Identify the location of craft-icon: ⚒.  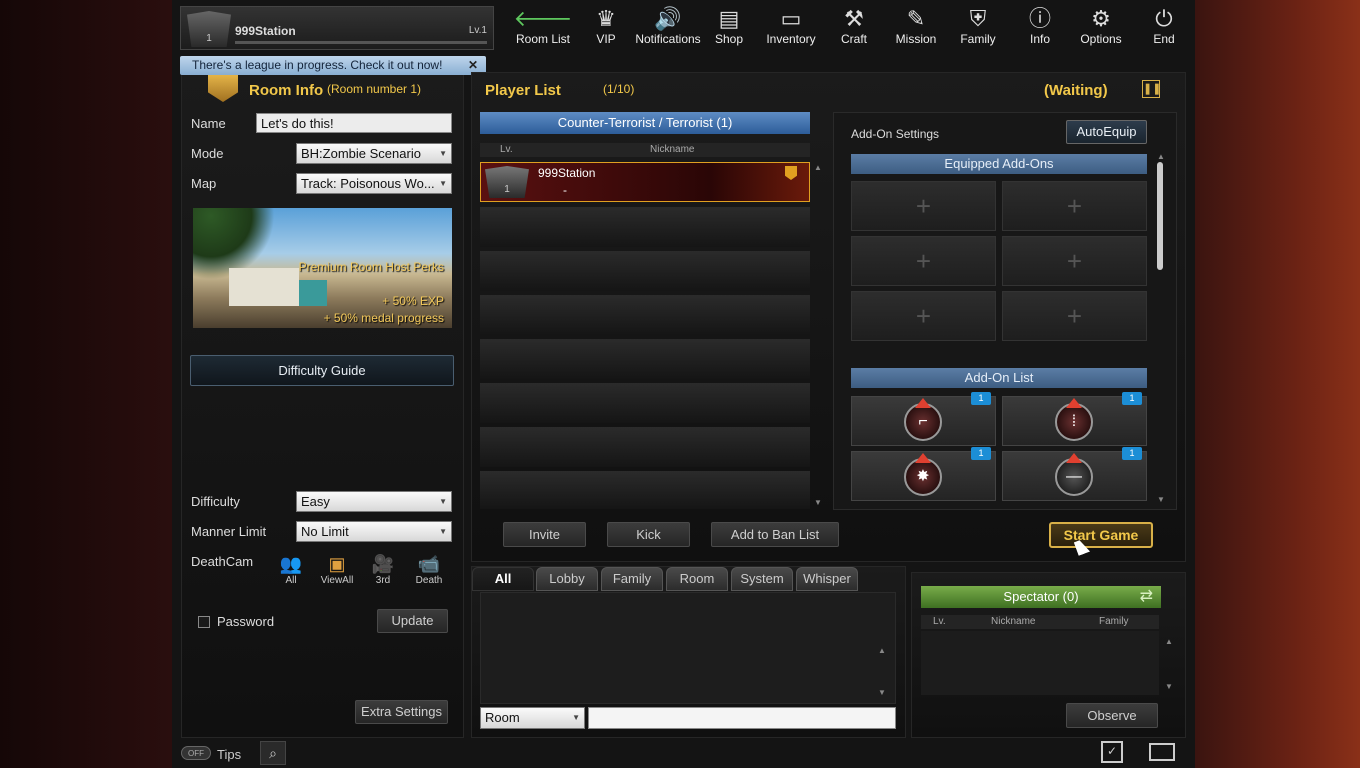
(854, 18).